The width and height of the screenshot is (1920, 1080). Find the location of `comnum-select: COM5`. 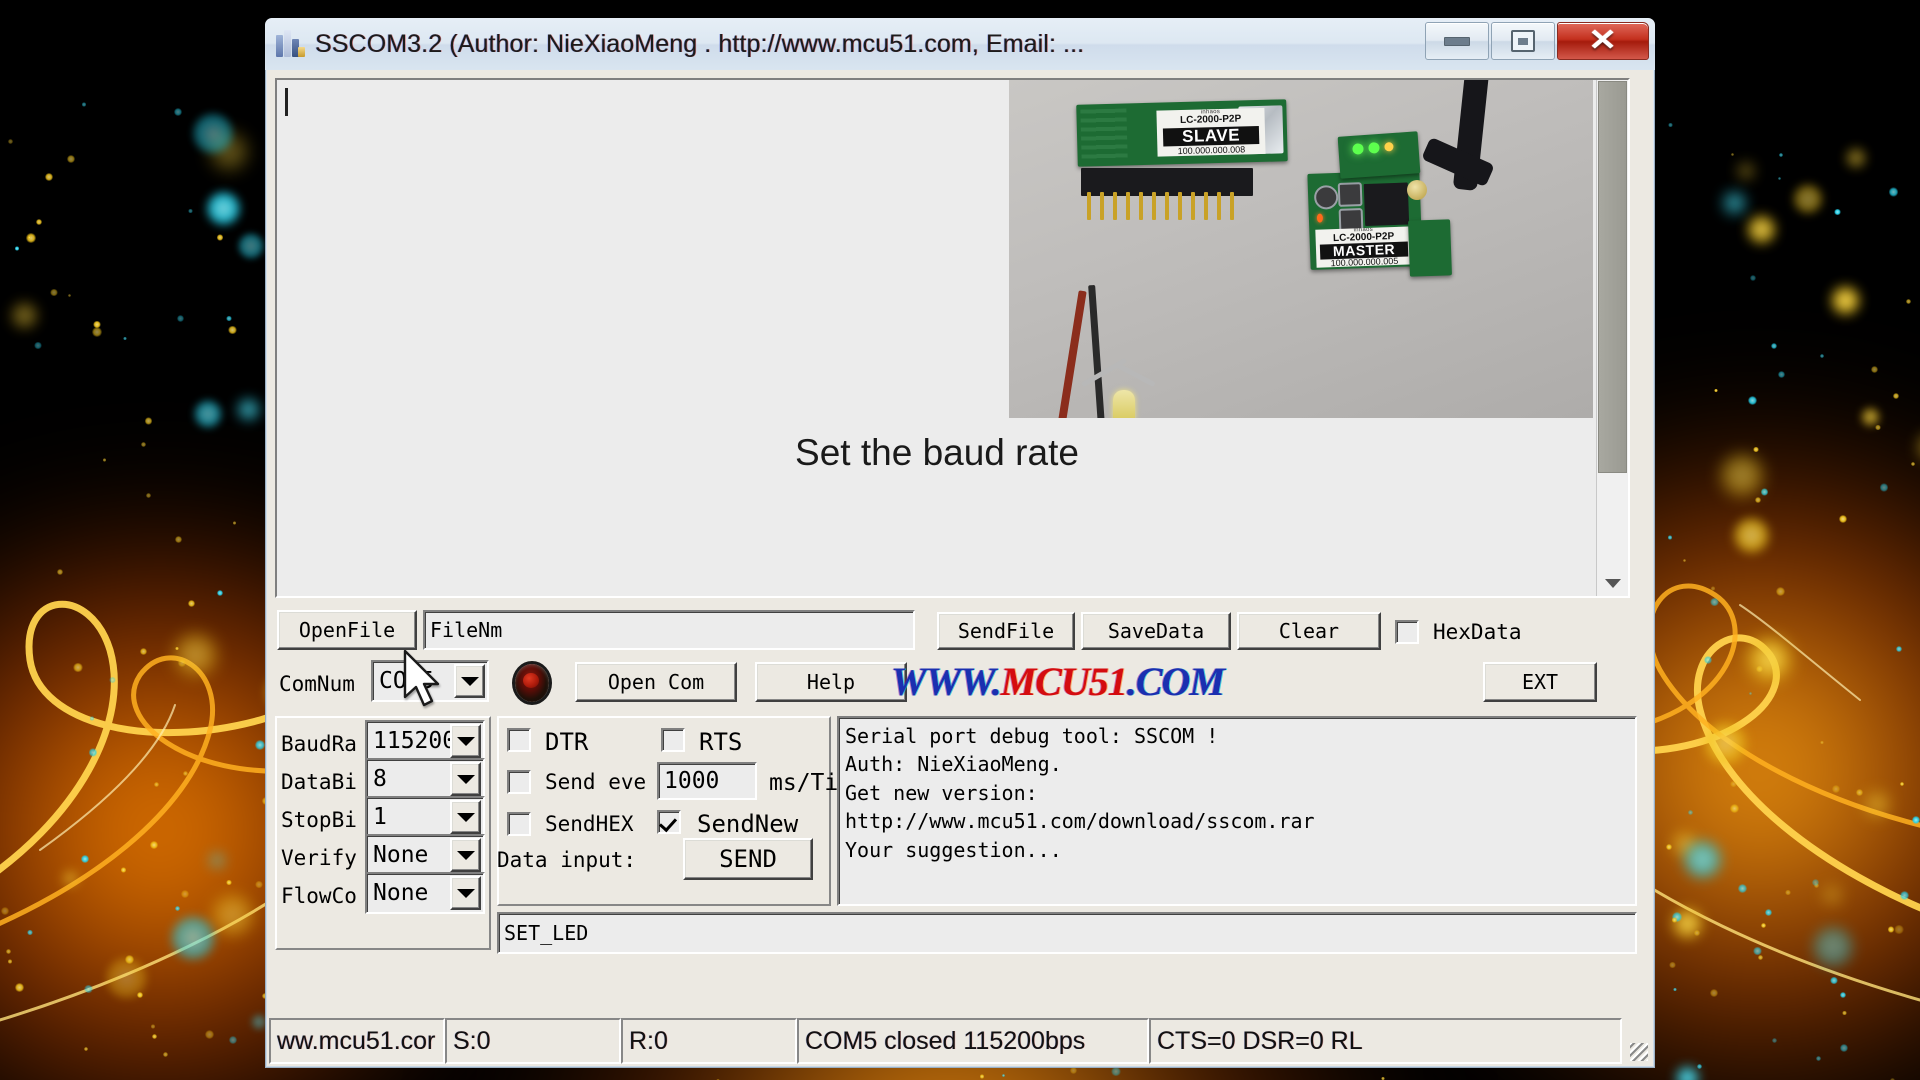

comnum-select: COM5 is located at coordinates (430, 681).